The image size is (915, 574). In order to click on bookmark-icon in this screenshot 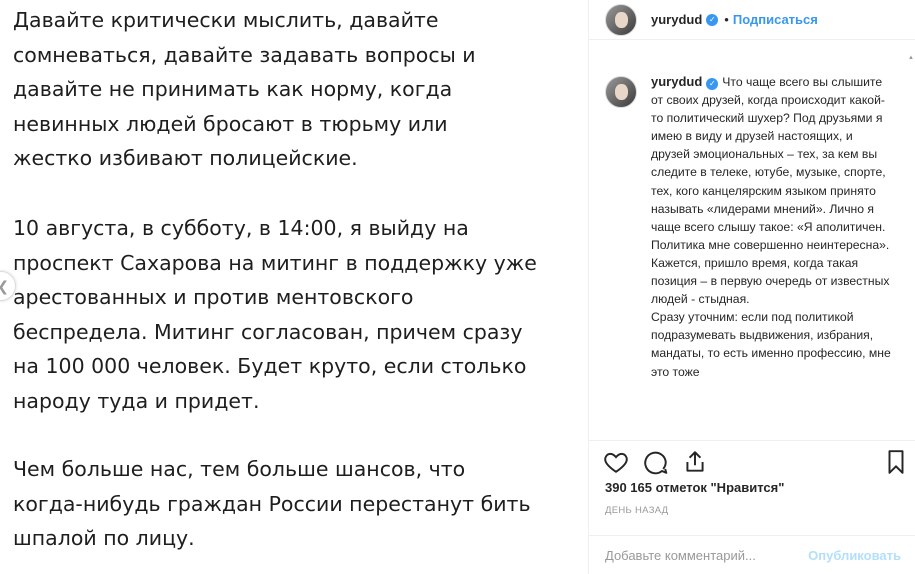, I will do `click(896, 462)`.